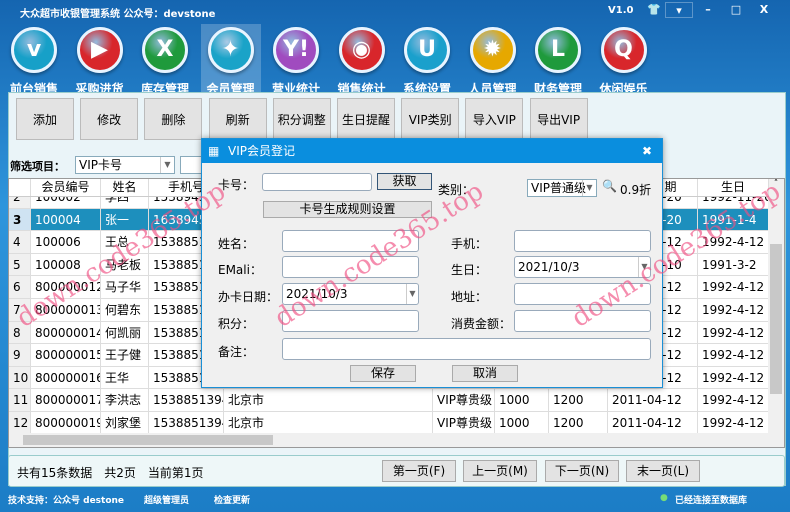 This screenshot has width=790, height=512. Describe the element at coordinates (125, 377) in the screenshot. I see `table-cell: 王华` at that location.